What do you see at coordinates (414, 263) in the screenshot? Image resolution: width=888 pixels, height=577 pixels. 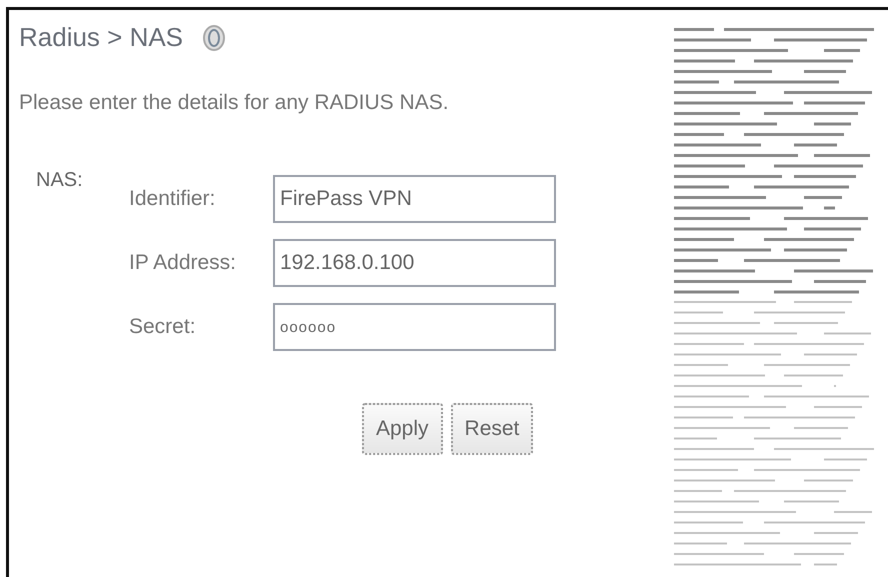 I see `input-field: 192.168.0.100` at bounding box center [414, 263].